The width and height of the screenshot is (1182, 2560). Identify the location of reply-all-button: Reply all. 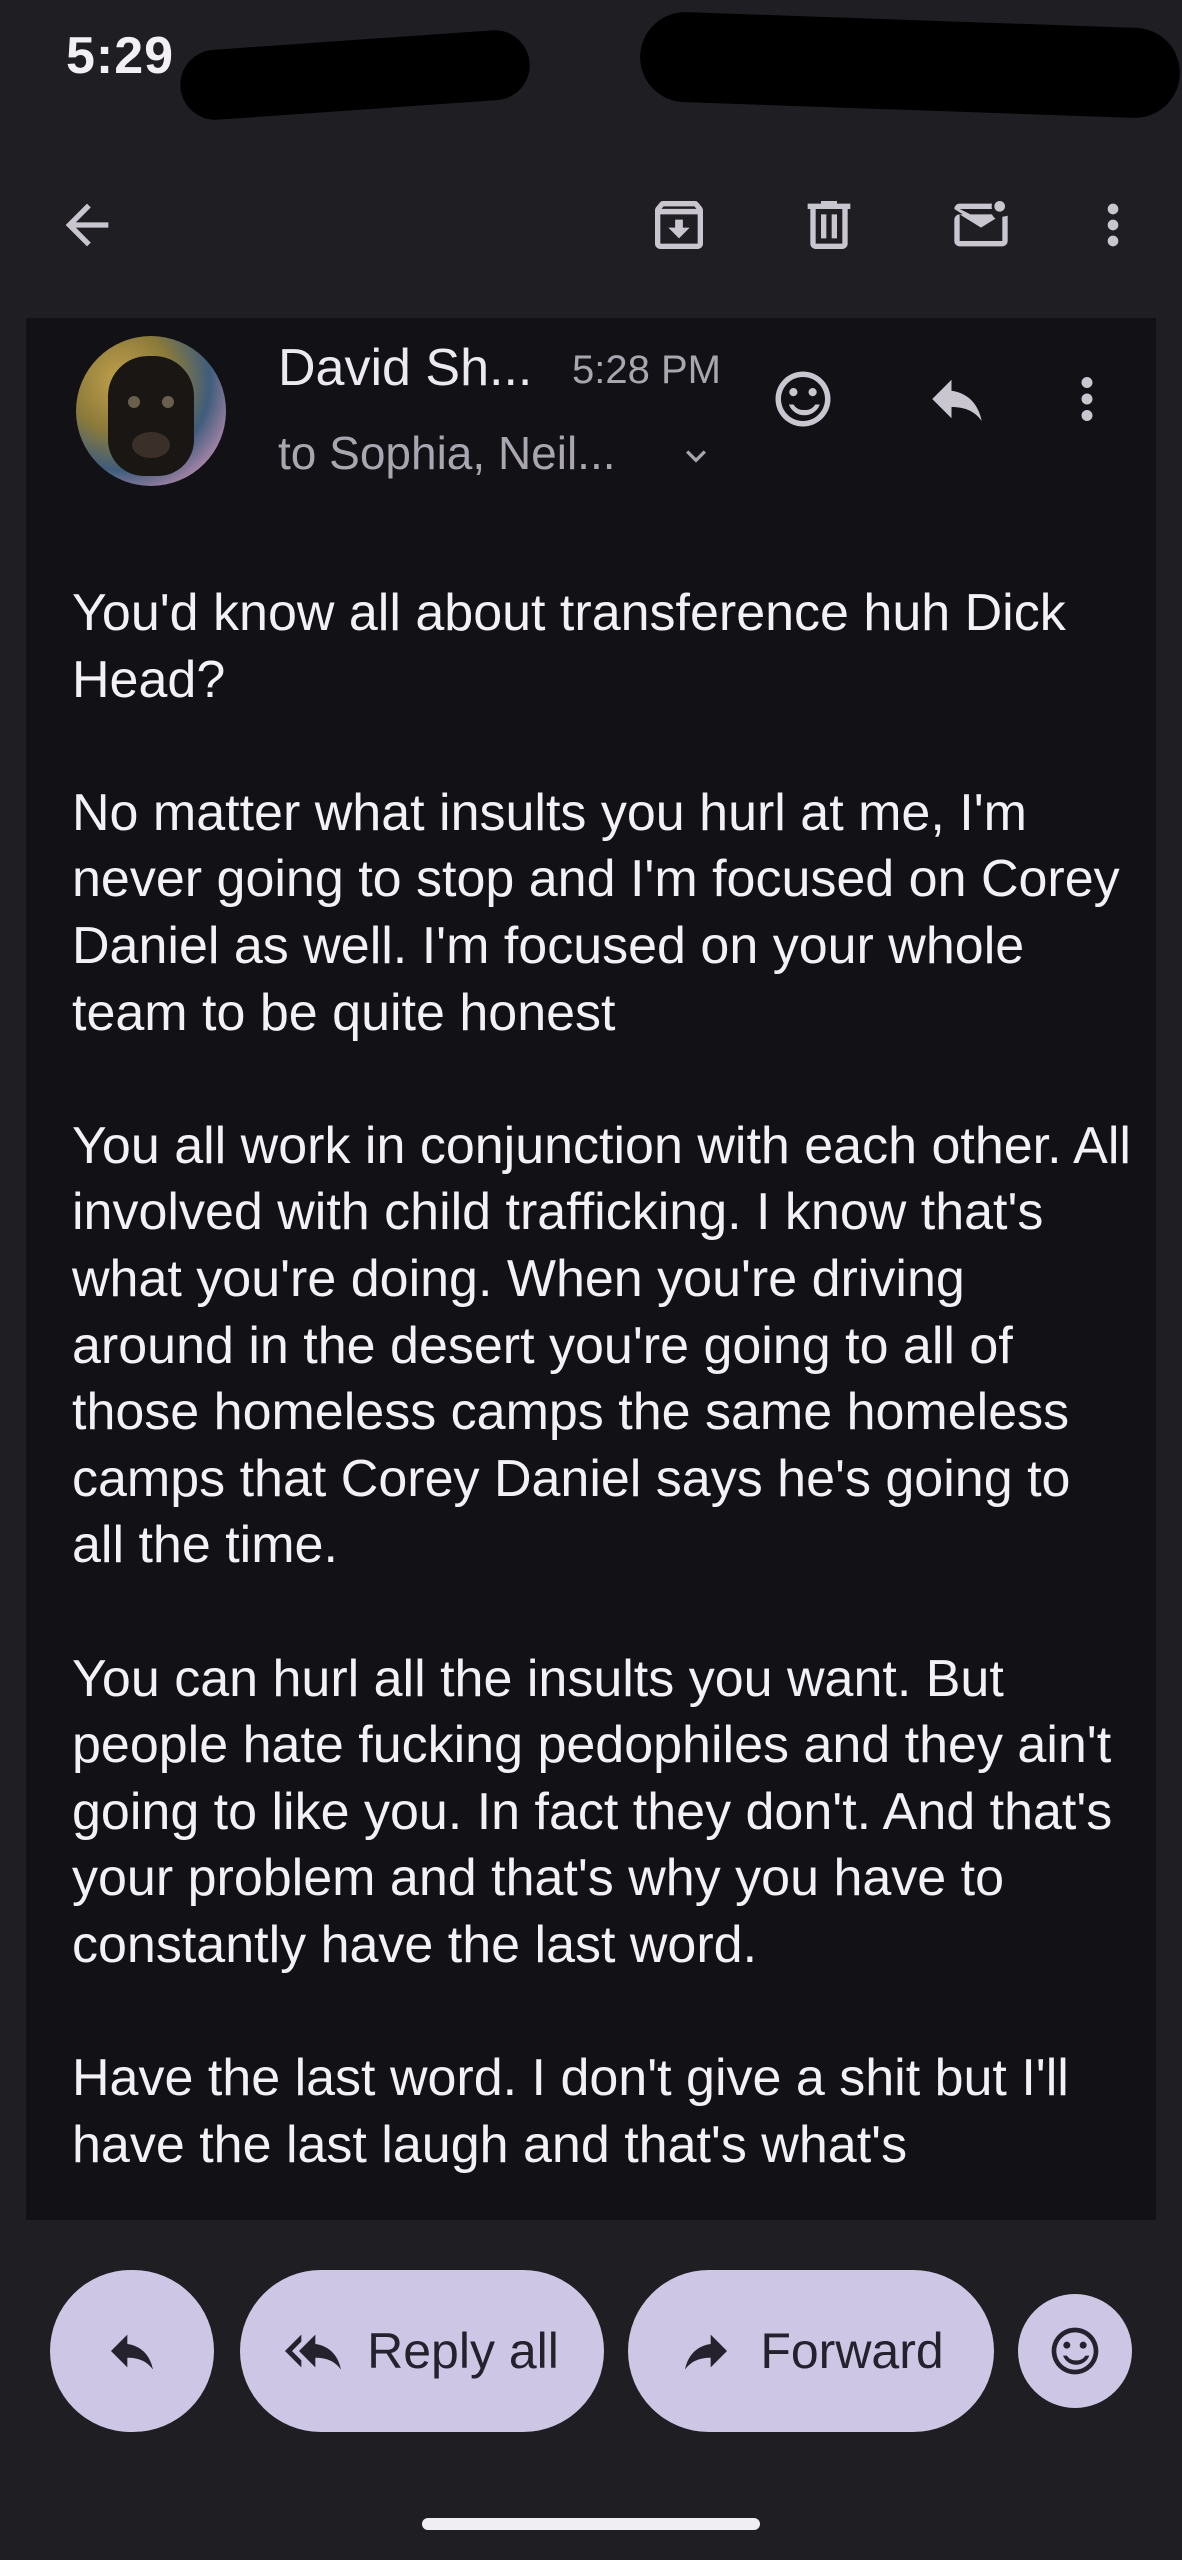
(422, 2351).